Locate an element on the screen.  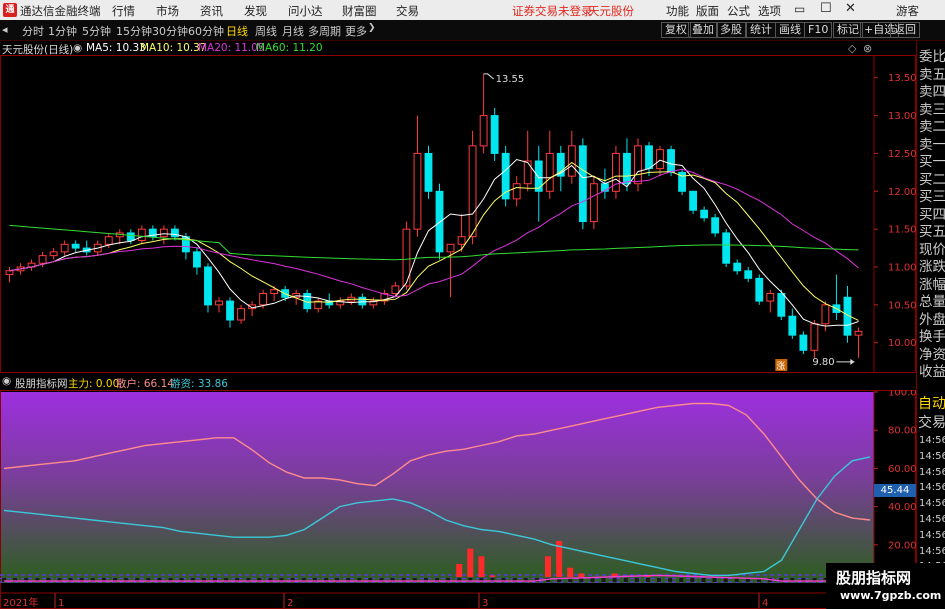
btn-duogu: 多股 is located at coordinates (731, 30).